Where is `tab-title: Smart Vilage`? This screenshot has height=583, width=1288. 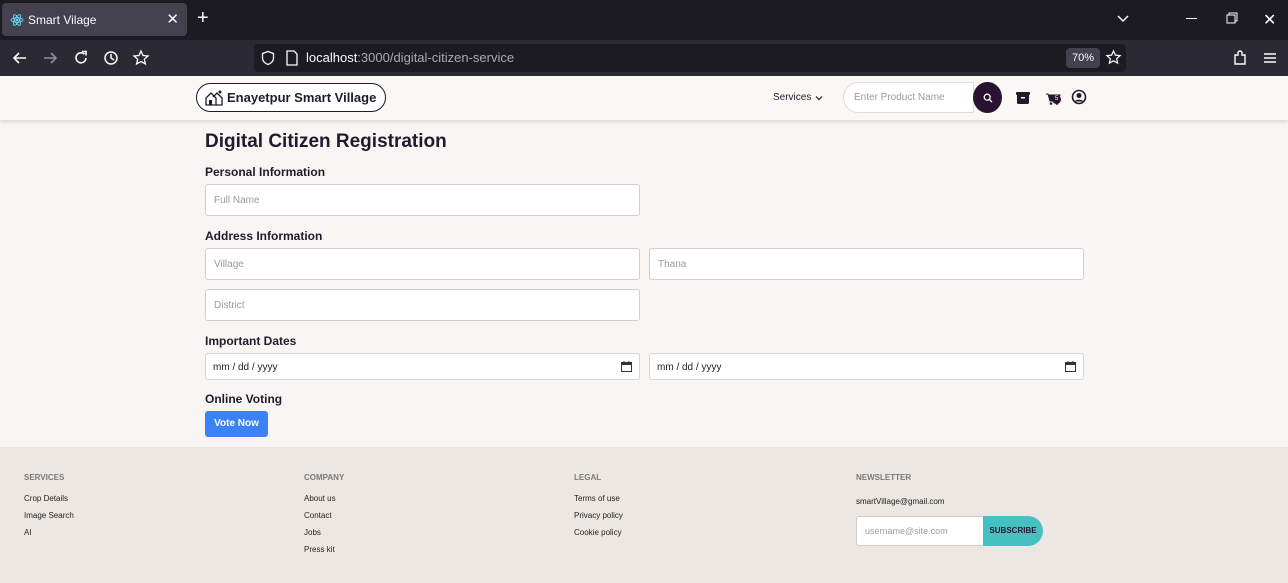 tab-title: Smart Vilage is located at coordinates (62, 20).